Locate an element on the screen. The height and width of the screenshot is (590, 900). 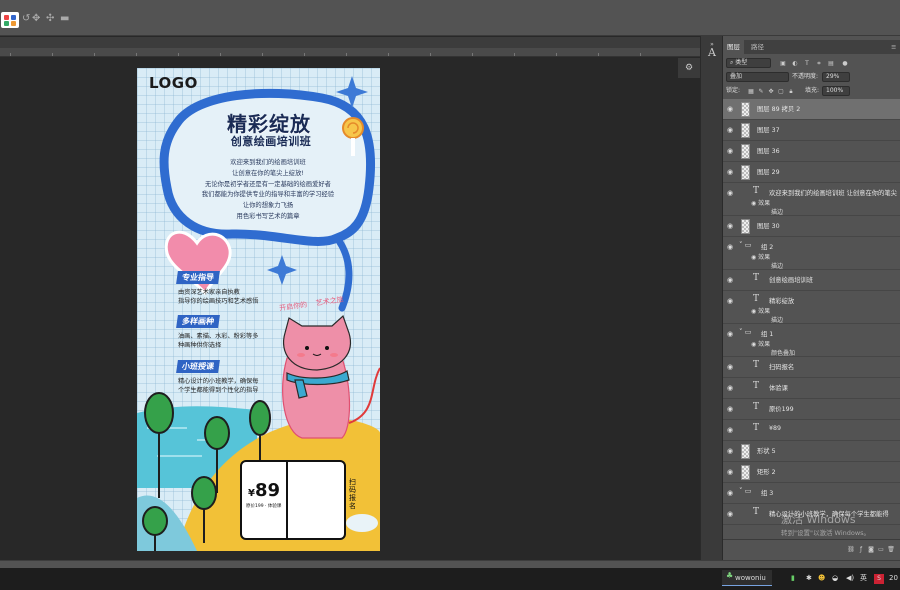
section-line: 指导你的绘画技巧和艺术感悟 is located at coordinates (218, 301).